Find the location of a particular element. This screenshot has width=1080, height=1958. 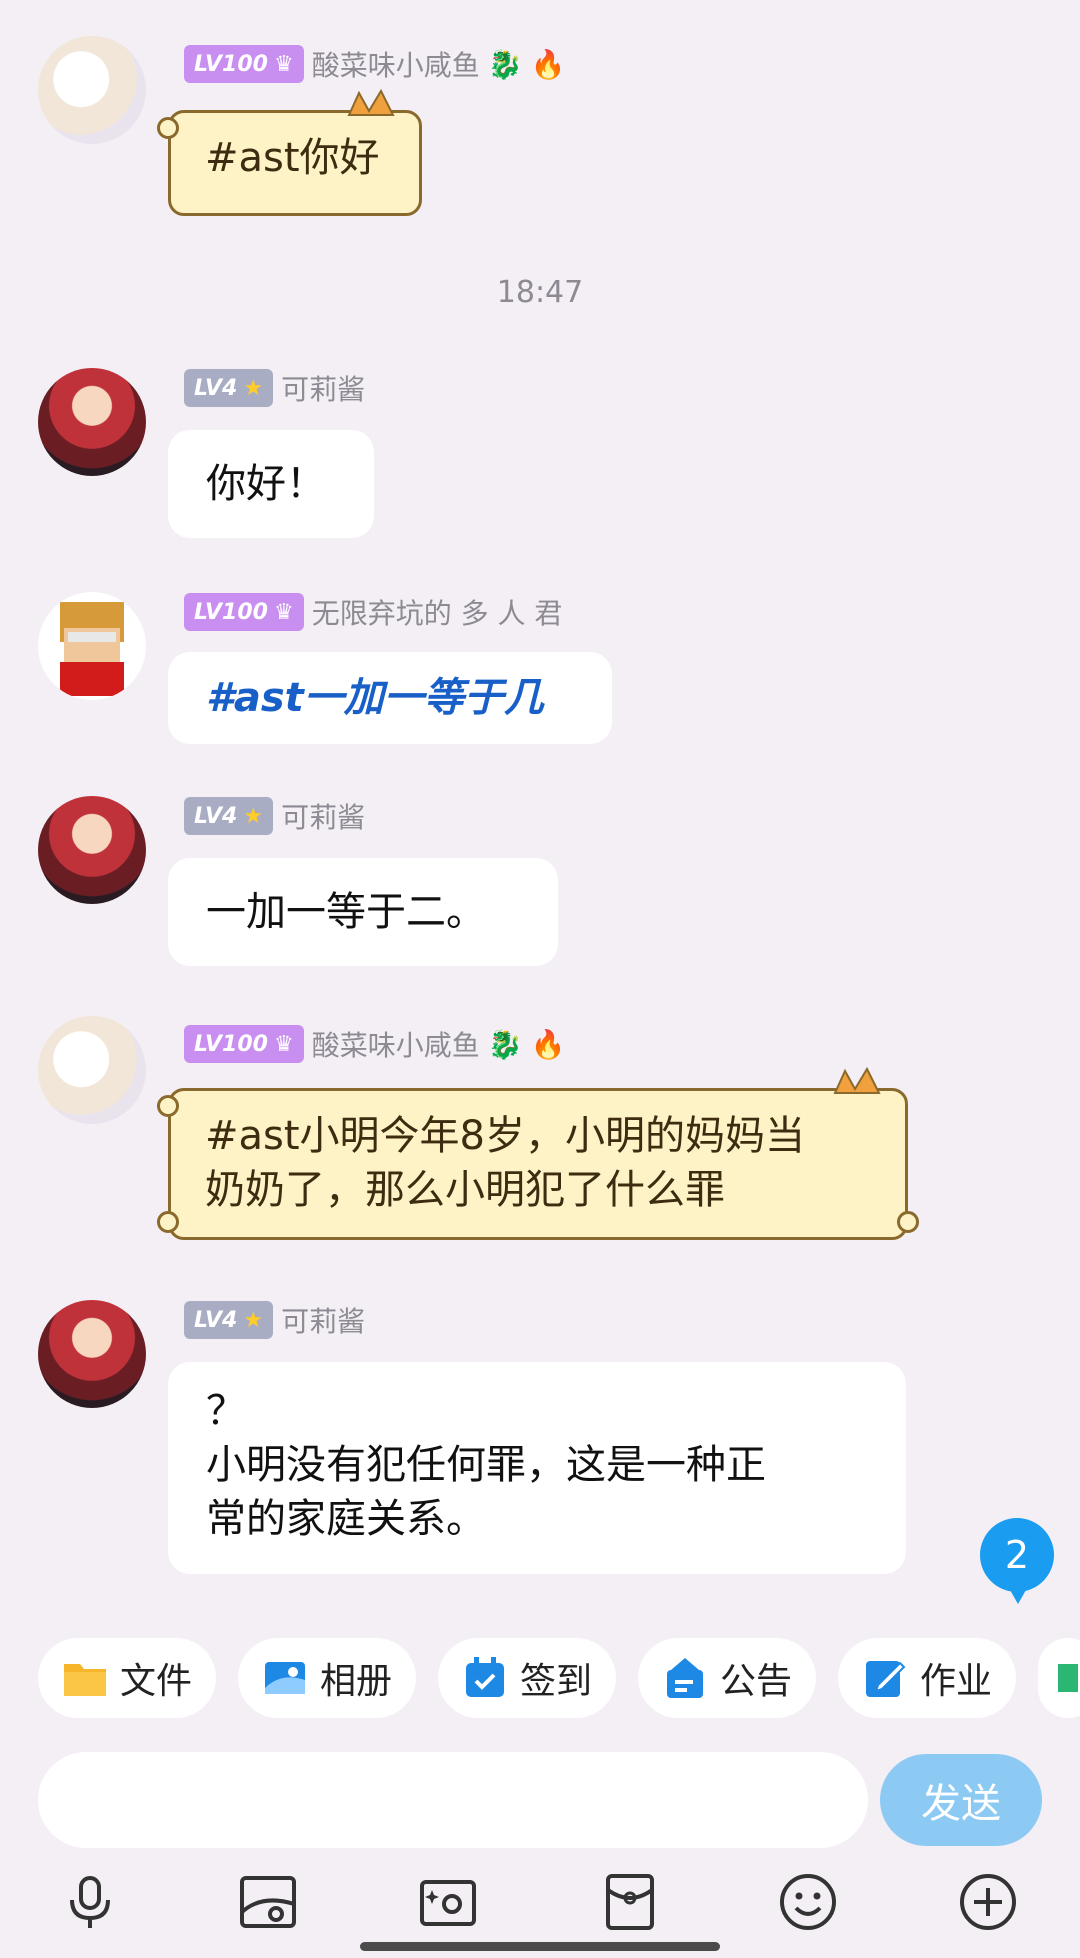

message-text-line: #ast小明今年8岁，小明的妈妈当 is located at coordinates (505, 1136).